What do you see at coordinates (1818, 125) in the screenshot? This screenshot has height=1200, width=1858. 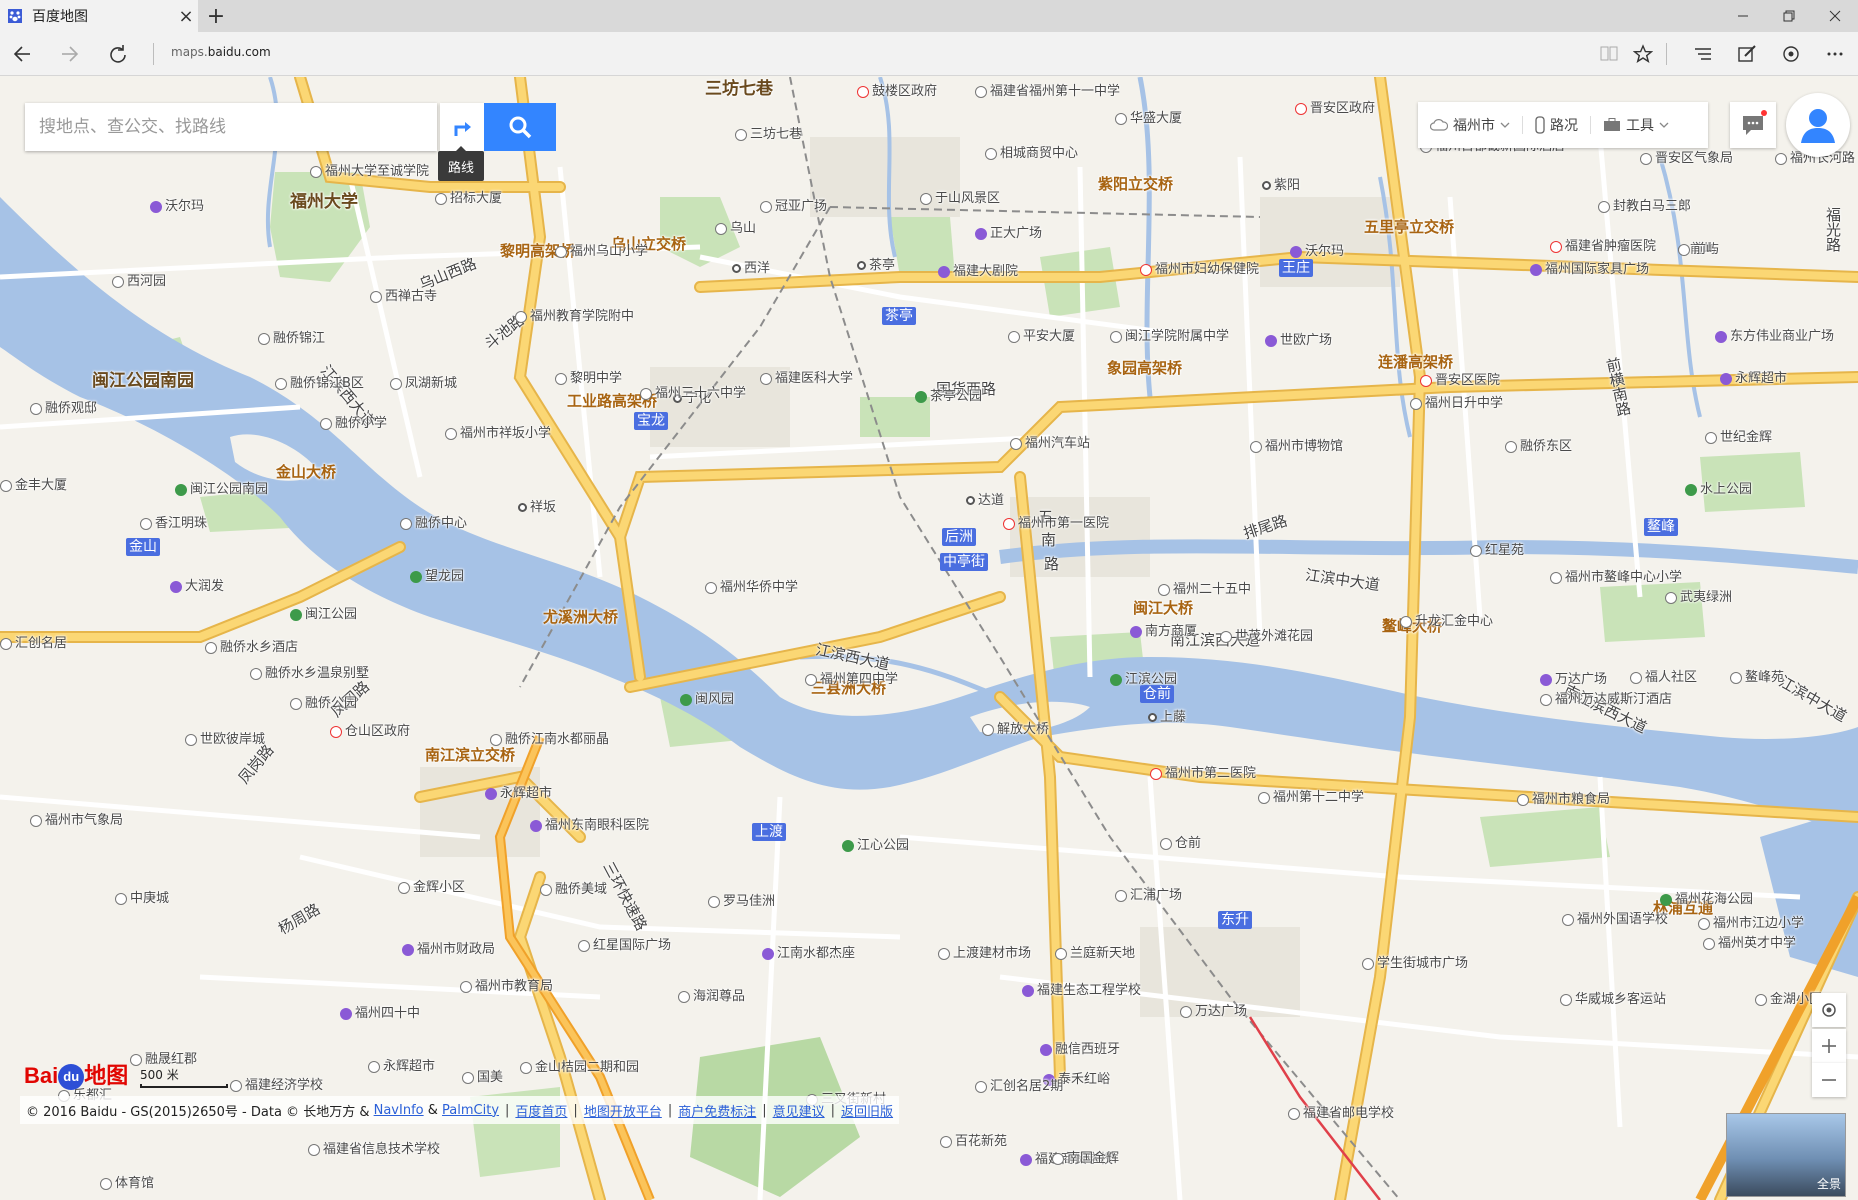 I see `user-avatar-button` at bounding box center [1818, 125].